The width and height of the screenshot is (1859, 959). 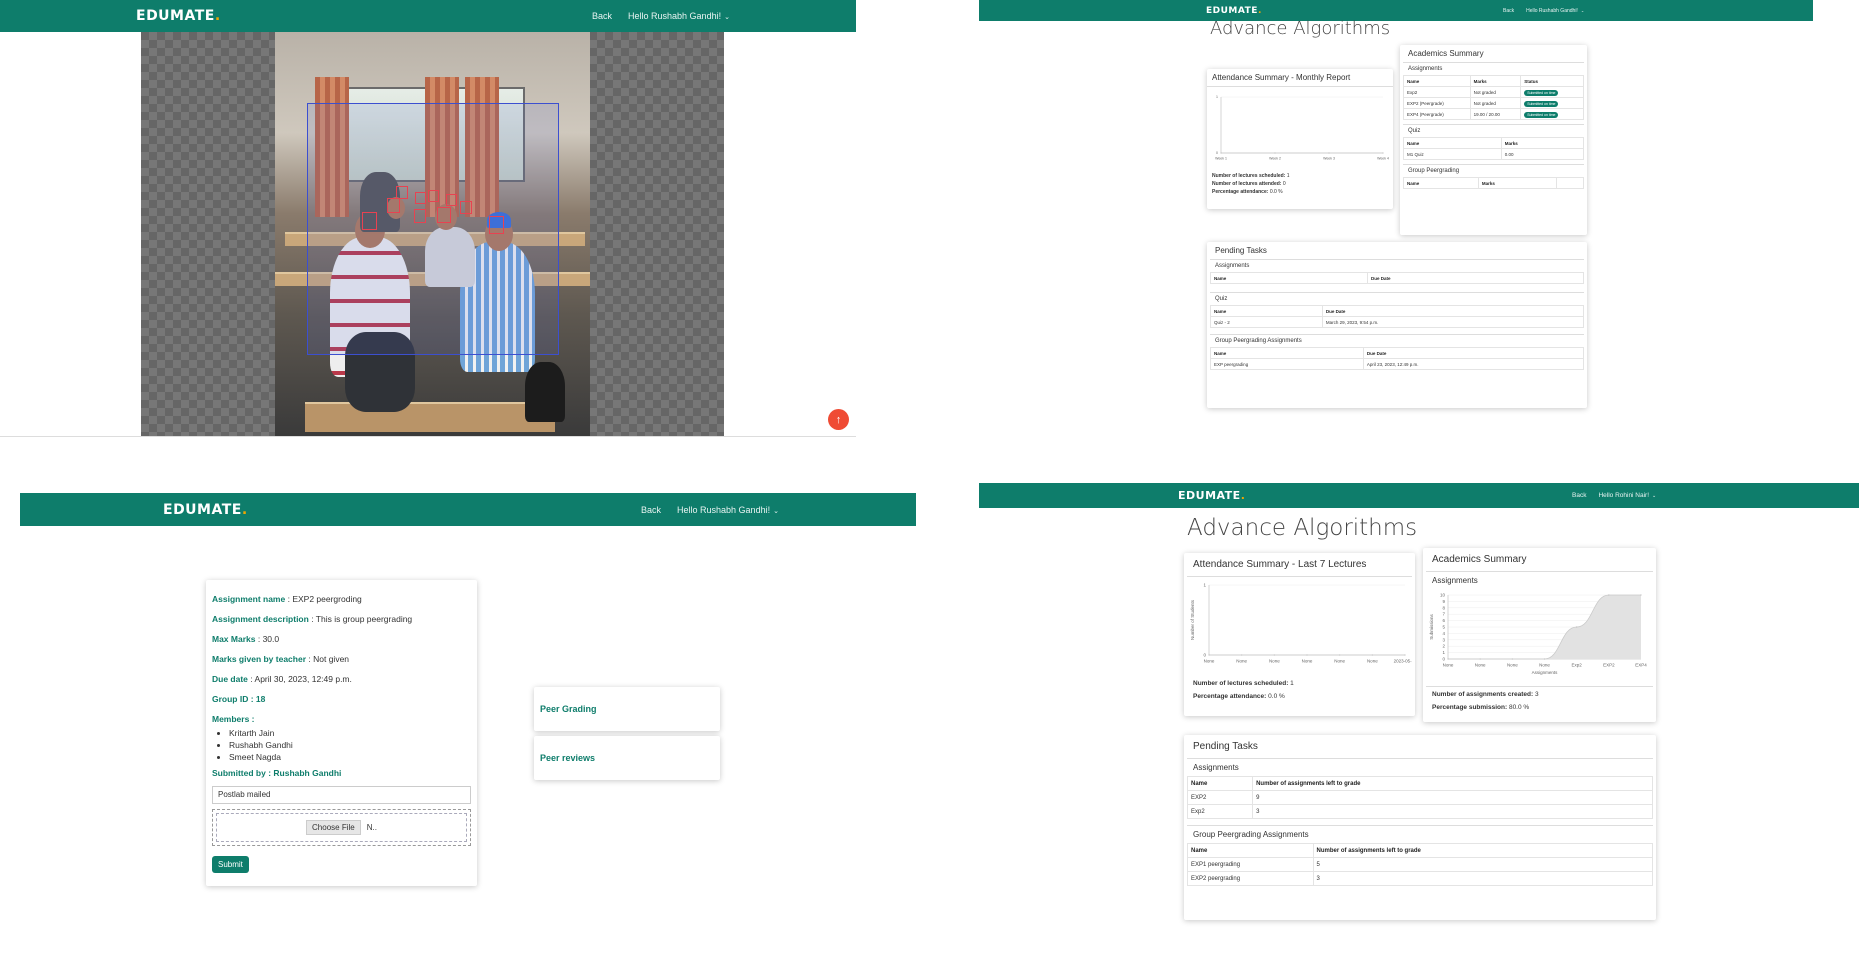 What do you see at coordinates (281, 659) in the screenshot?
I see `teacher-marks: Marks given by teacher : Not given` at bounding box center [281, 659].